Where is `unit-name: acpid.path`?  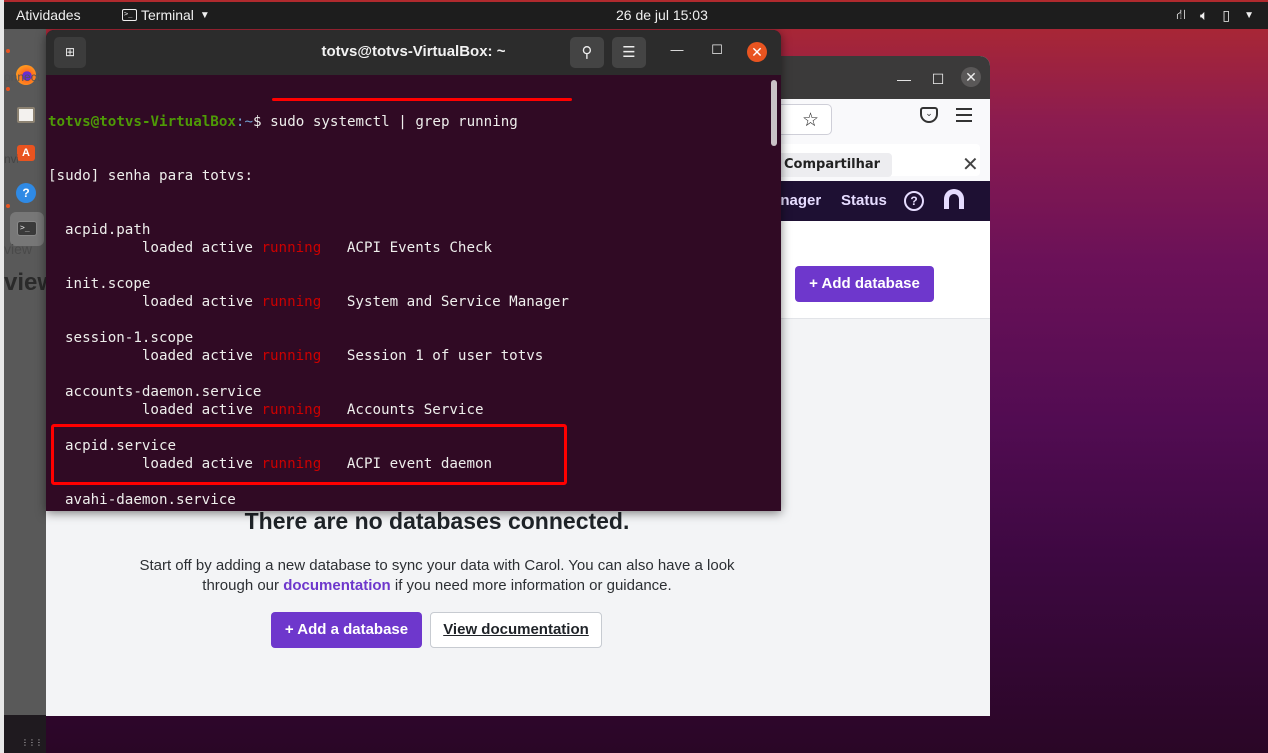
unit-name: acpid.path is located at coordinates (108, 230).